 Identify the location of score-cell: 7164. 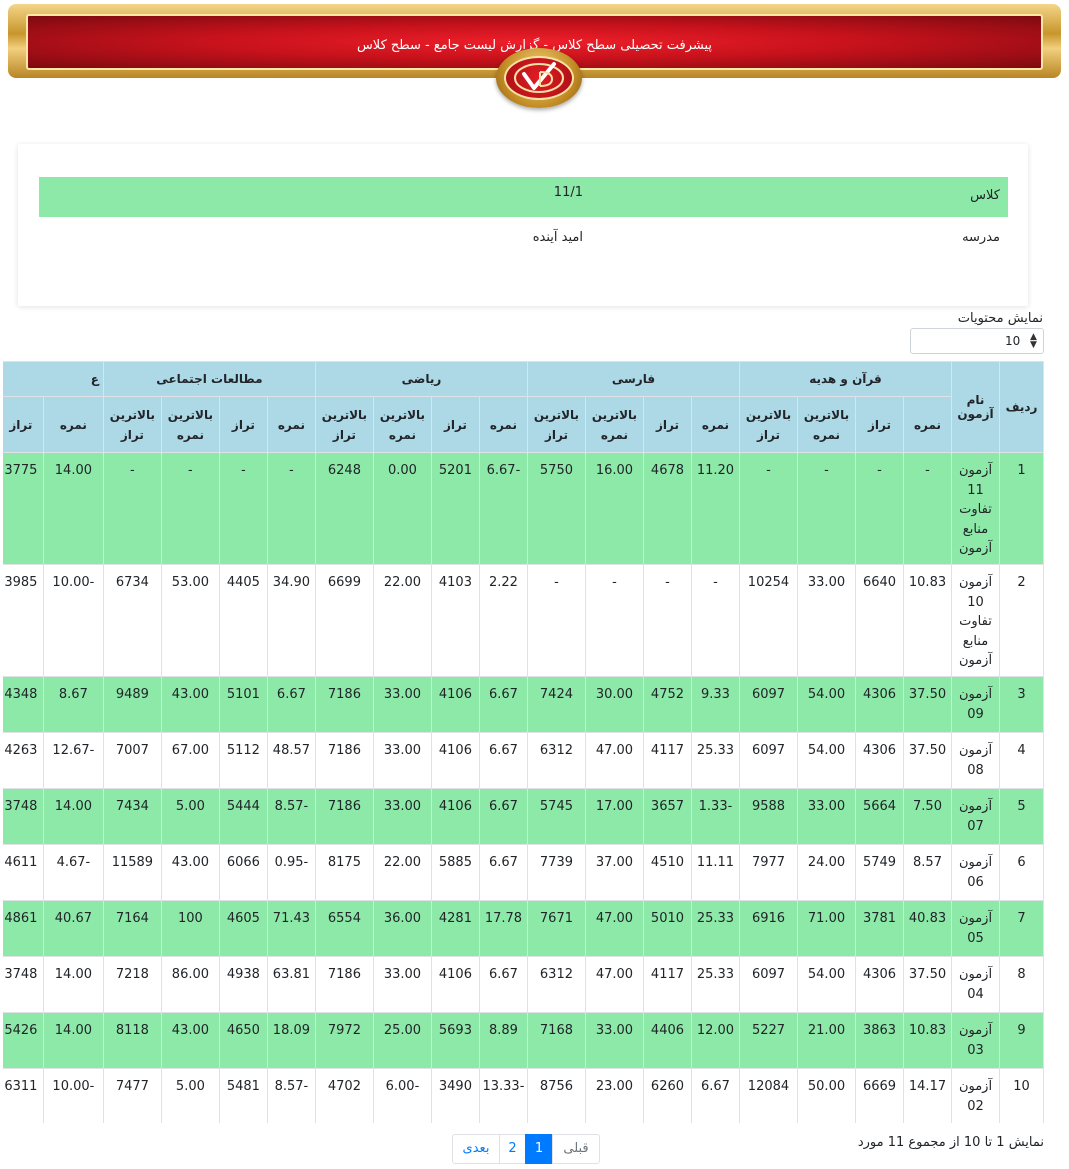
(132, 928).